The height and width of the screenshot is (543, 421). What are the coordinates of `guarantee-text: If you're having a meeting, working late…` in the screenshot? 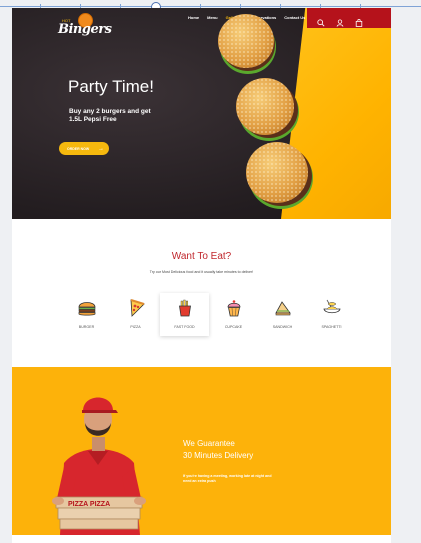 It's located at (227, 478).